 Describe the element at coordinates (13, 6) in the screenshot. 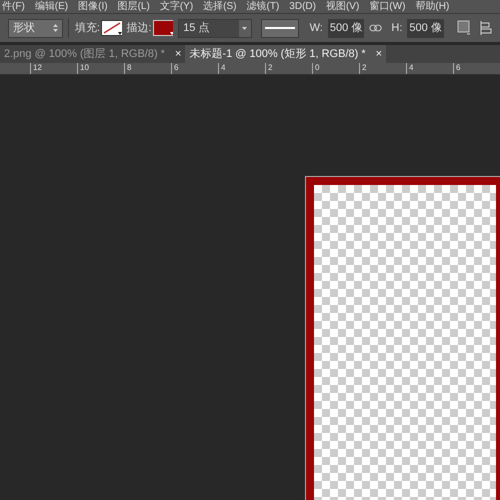

I see `menu-item: 件(F)` at that location.